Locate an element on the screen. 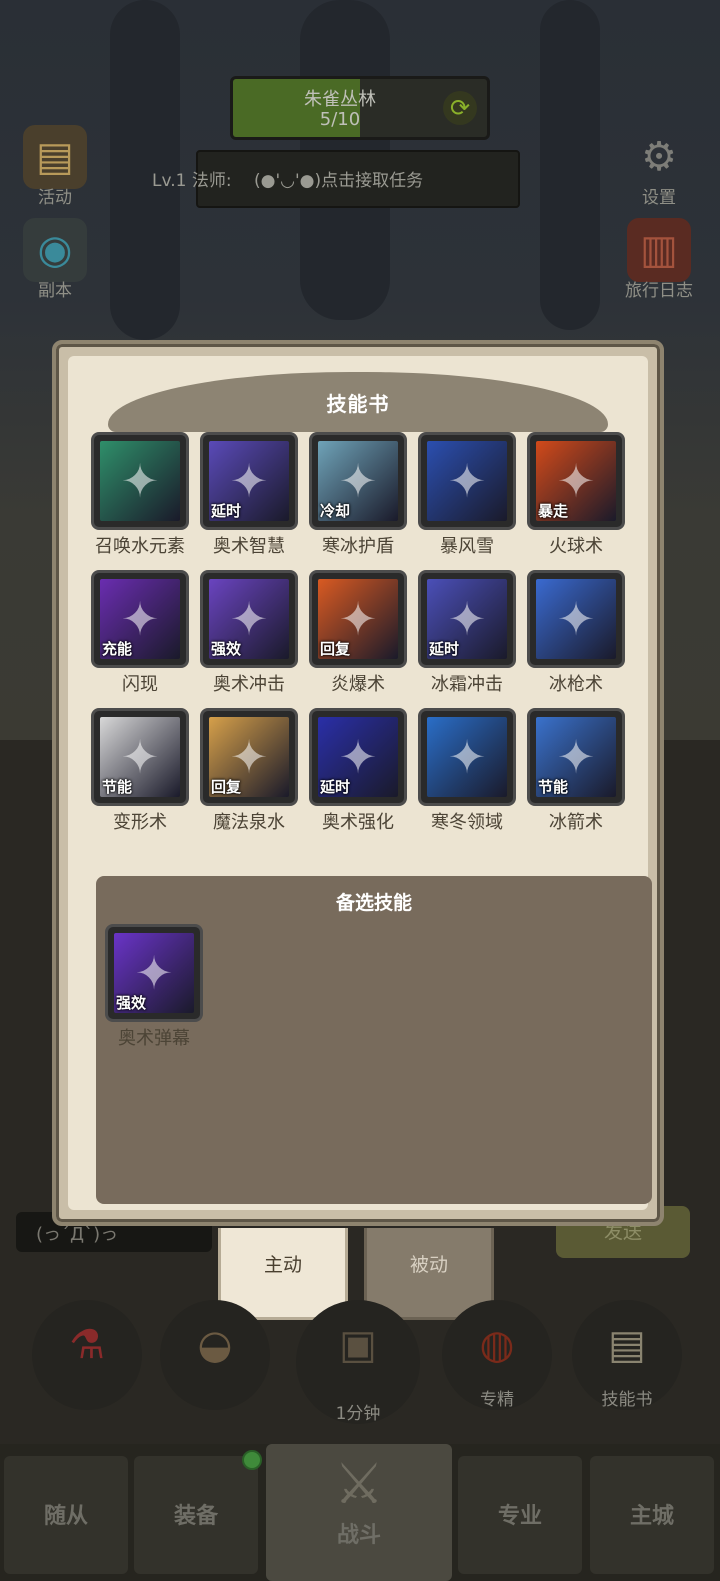 This screenshot has height=1581, width=720. skill-slot: ✦ 延时冰霜冲击 is located at coordinates (467, 633).